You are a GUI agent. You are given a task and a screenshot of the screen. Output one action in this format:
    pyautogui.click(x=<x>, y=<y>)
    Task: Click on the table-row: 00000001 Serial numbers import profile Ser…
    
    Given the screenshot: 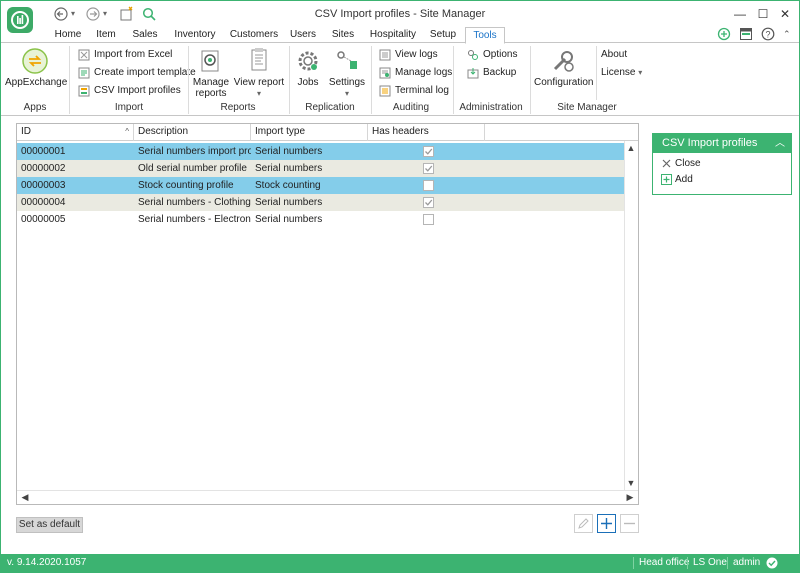 What is the action you would take?
    pyautogui.click(x=320, y=151)
    